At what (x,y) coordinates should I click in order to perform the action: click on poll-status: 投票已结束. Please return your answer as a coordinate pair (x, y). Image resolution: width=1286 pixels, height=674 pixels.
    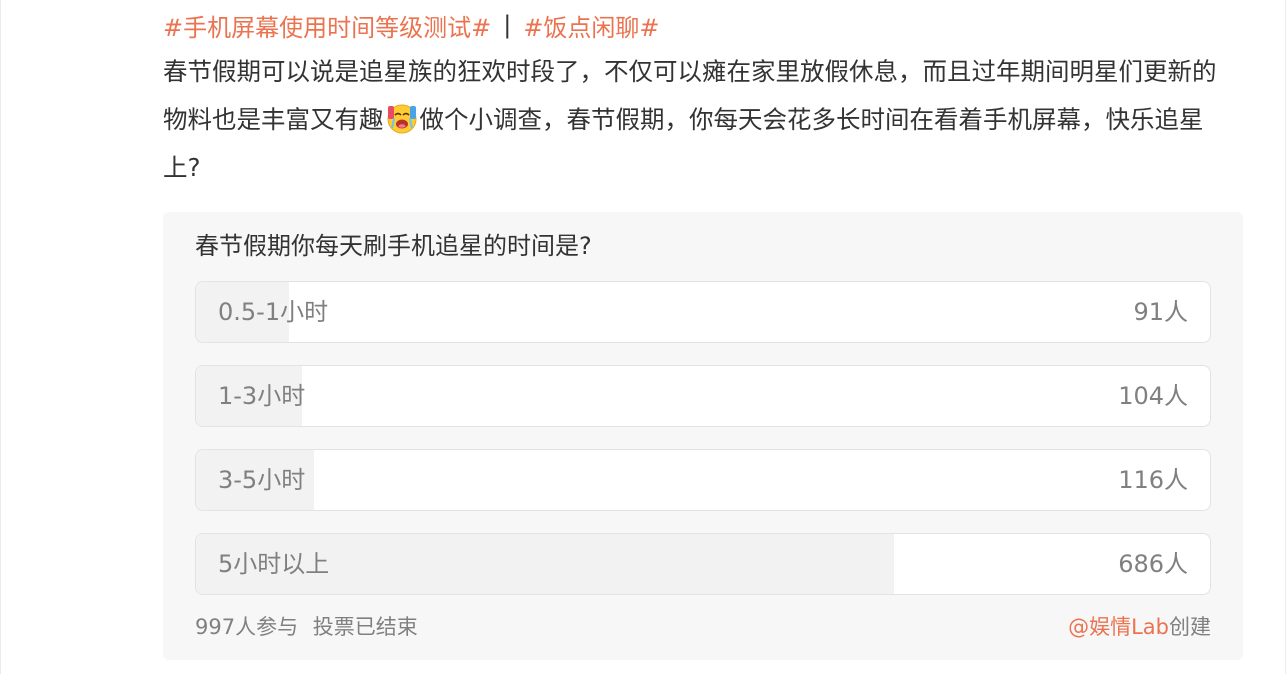
    Looking at the image, I should click on (365, 627).